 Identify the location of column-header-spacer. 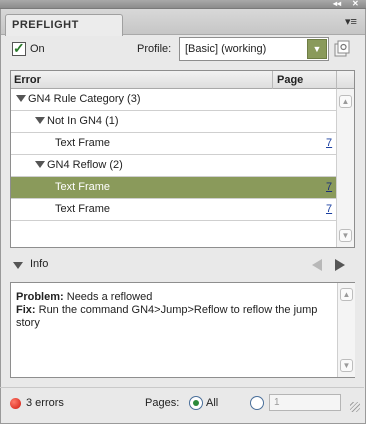
(345, 80).